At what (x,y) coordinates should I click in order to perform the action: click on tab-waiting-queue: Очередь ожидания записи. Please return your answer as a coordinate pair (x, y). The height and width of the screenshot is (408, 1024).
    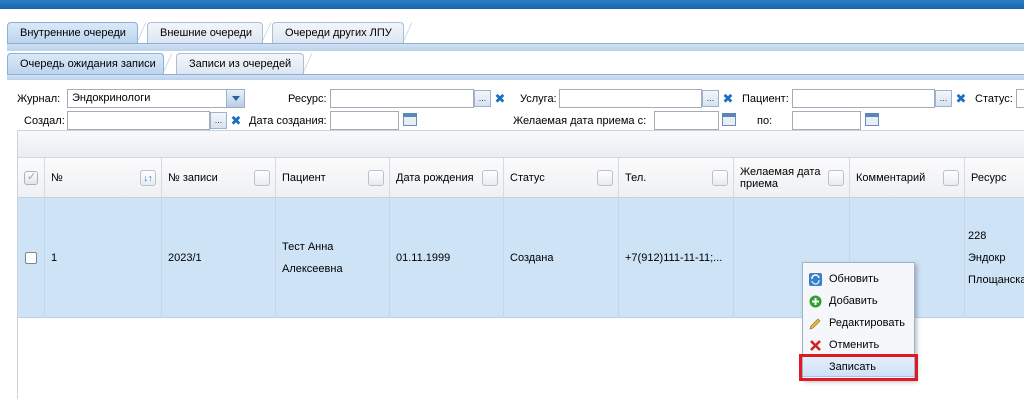
    Looking at the image, I should click on (89, 64).